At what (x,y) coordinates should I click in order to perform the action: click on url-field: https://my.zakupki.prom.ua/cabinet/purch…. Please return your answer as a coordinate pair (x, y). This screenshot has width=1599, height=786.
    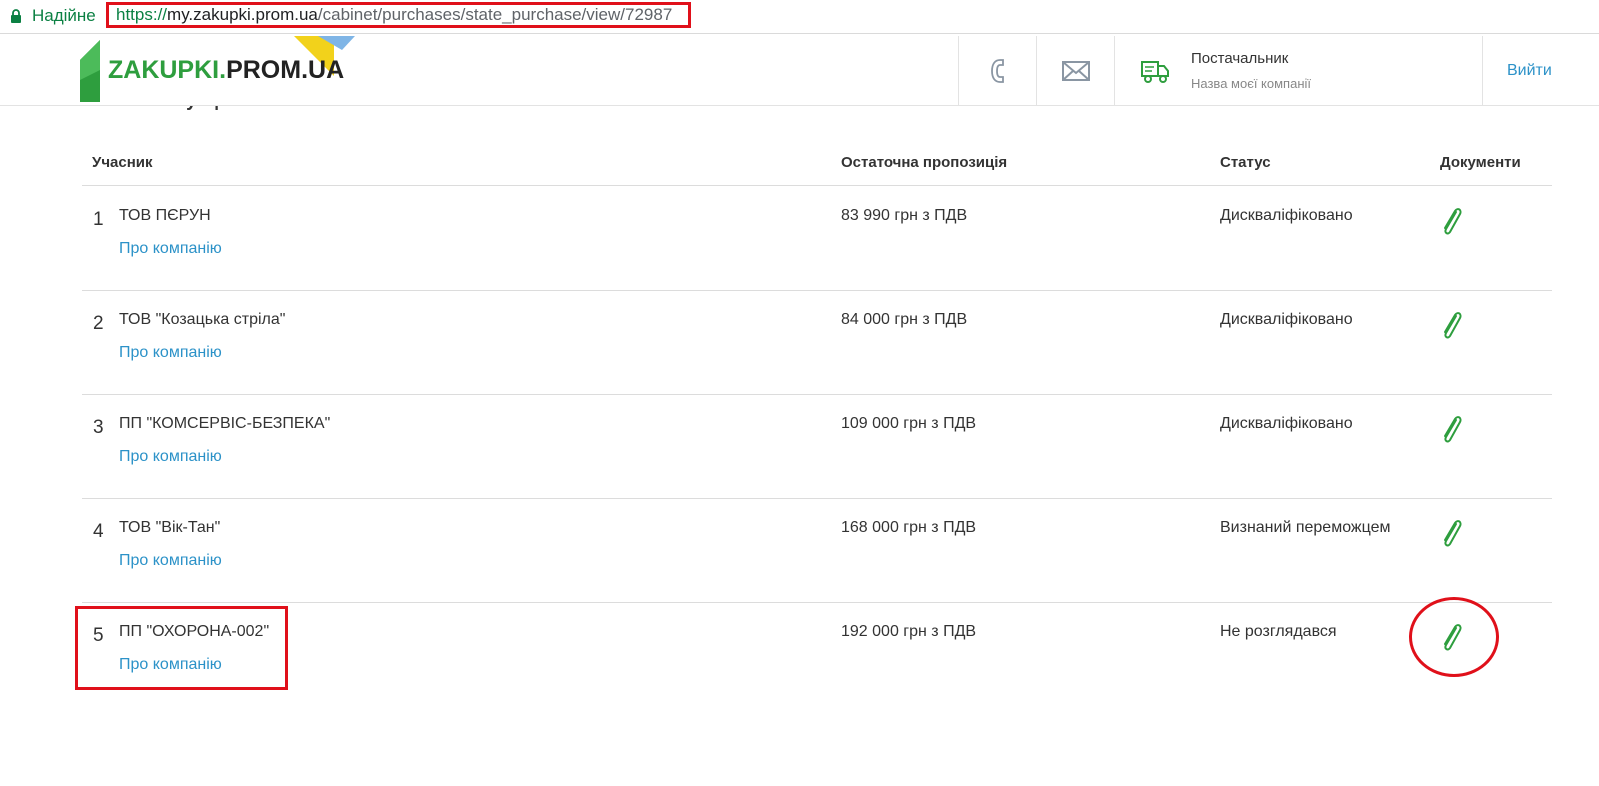
    Looking at the image, I should click on (394, 15).